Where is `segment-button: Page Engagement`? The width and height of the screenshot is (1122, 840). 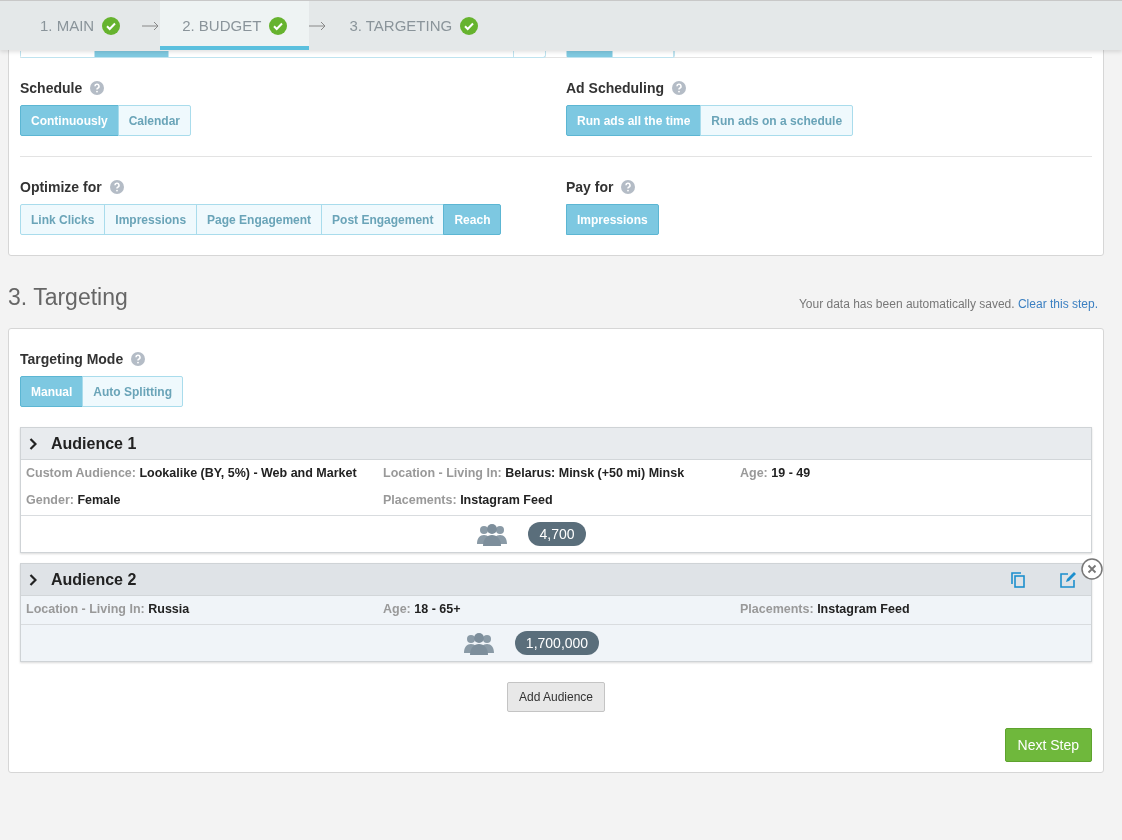 segment-button: Page Engagement is located at coordinates (259, 219).